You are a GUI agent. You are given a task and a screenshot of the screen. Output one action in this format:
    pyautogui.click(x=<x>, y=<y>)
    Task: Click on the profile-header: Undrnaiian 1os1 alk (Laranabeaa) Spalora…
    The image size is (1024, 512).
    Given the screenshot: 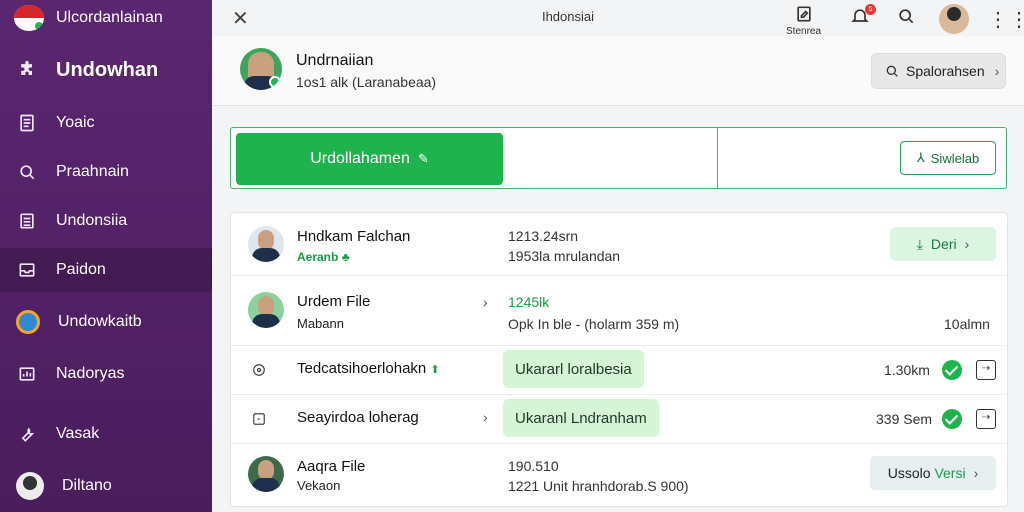 What is the action you would take?
    pyautogui.click(x=618, y=71)
    